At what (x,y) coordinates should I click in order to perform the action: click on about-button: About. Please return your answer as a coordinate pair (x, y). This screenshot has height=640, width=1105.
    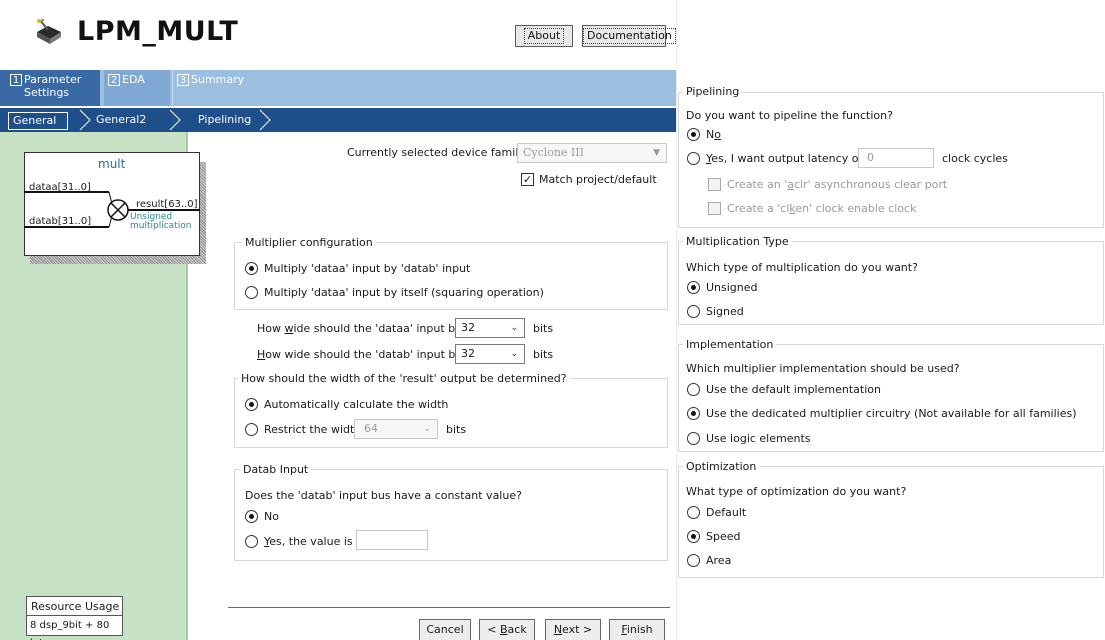
    Looking at the image, I should click on (544, 36).